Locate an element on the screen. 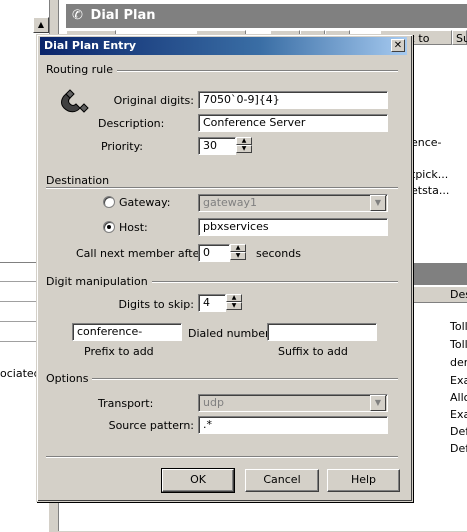 This screenshot has height=532, width=467. call-next-member-field: 0 is located at coordinates (214, 253).